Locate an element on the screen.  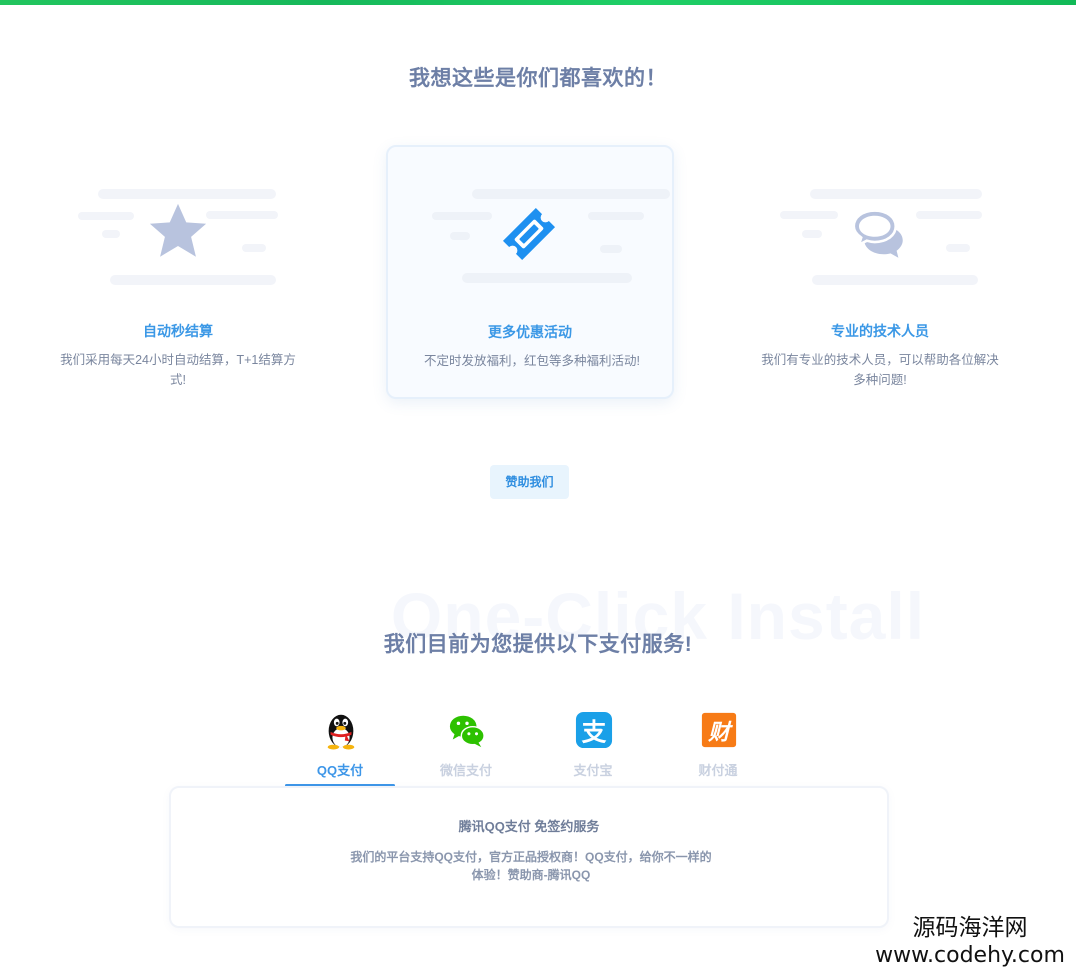
panel-title: 腾讯QQ支付 免签约服务 is located at coordinates (529, 826).